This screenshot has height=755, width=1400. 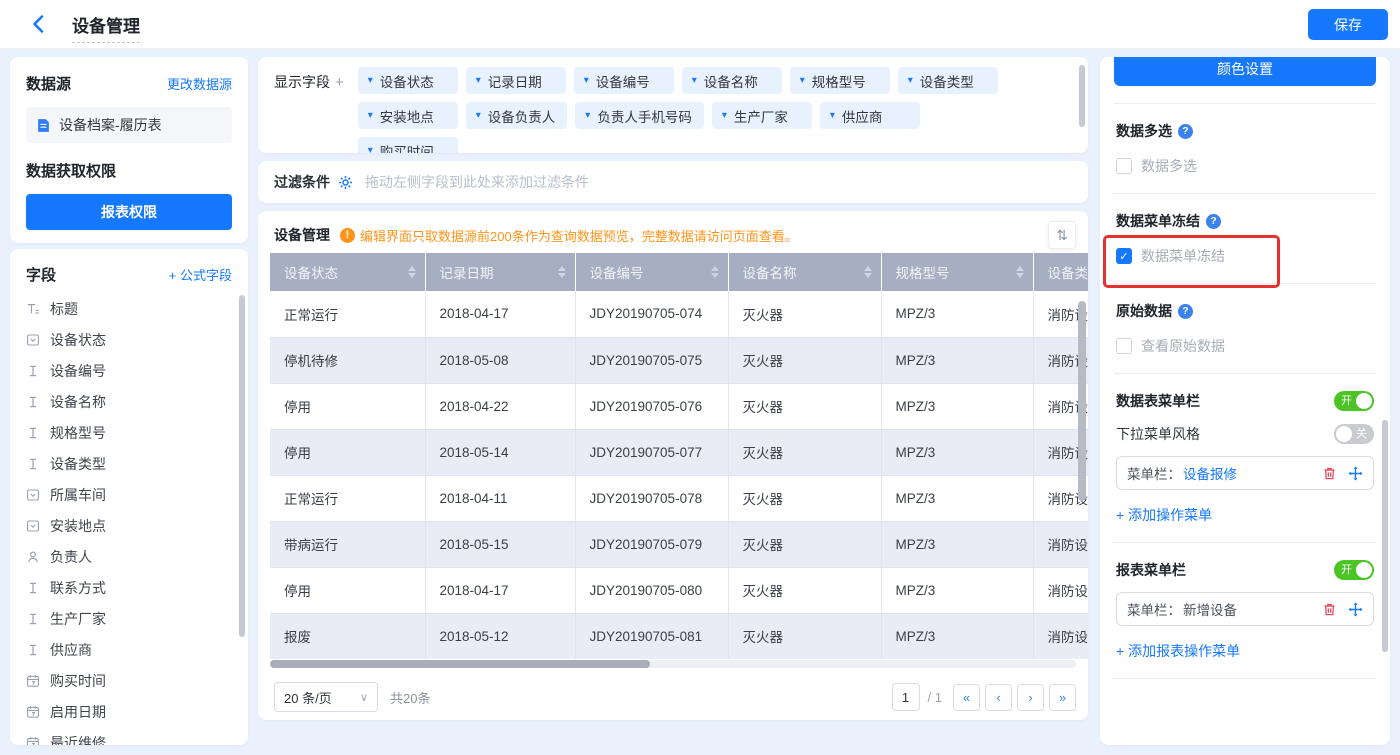 I want to click on table-menu-item-name: 设备报修, so click(x=1210, y=473).